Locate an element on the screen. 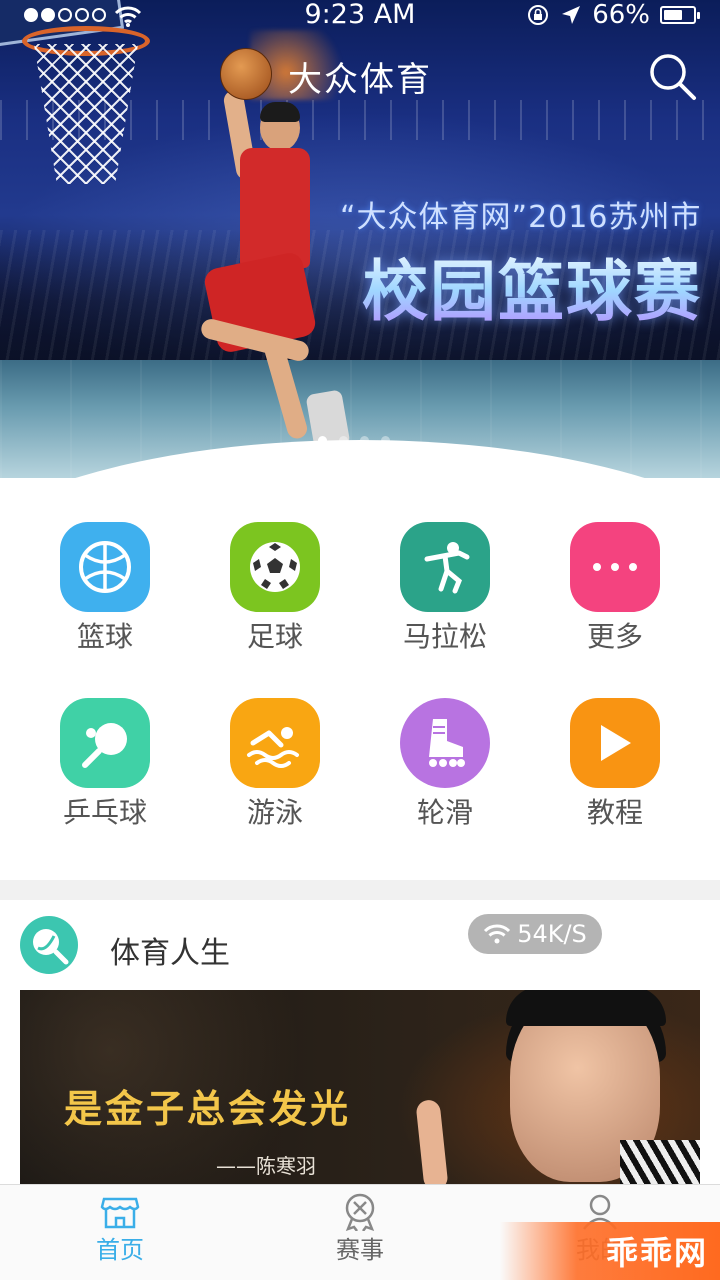  category-label: 游泳 is located at coordinates (274, 812).